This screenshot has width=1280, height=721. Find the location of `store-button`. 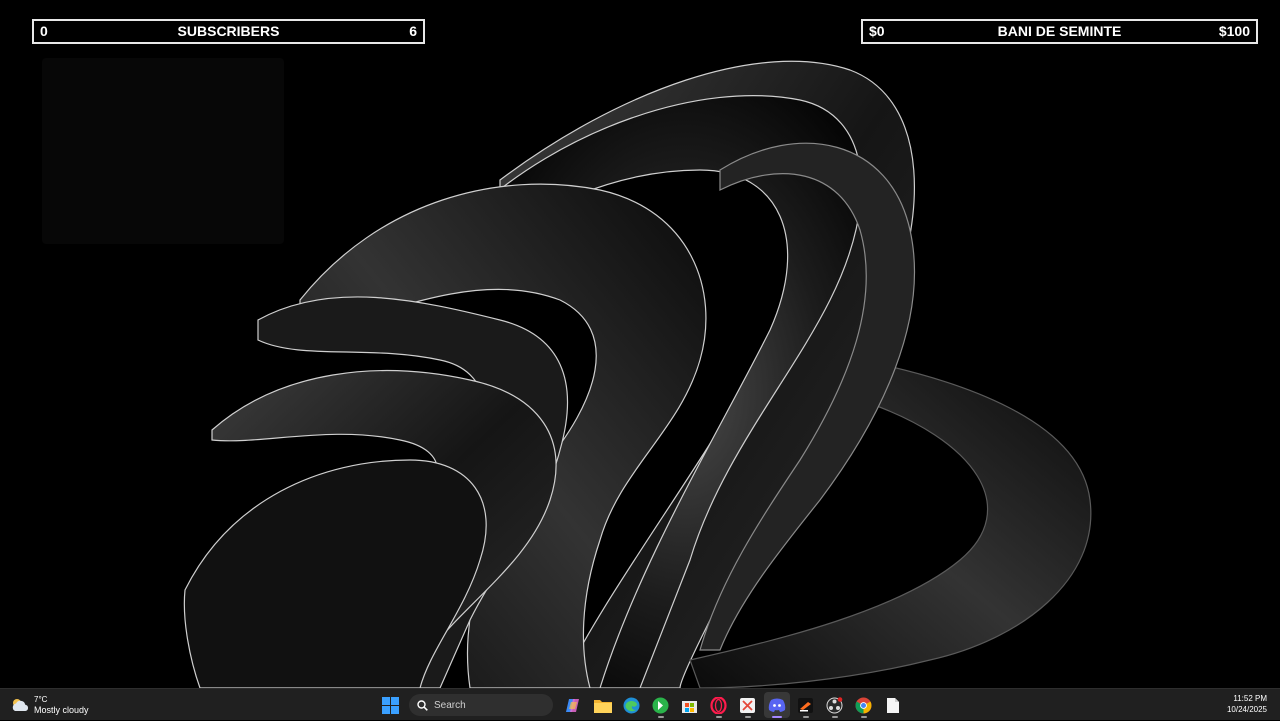

store-button is located at coordinates (690, 705).